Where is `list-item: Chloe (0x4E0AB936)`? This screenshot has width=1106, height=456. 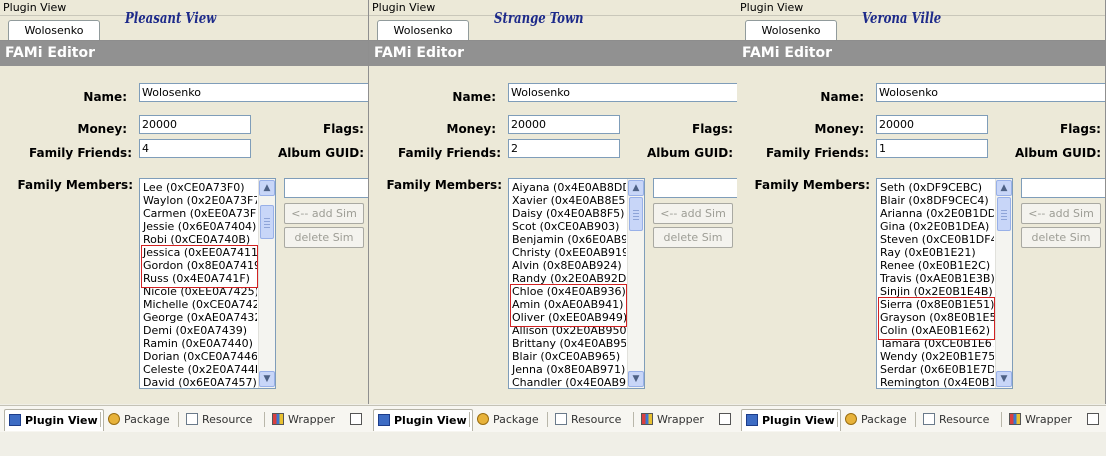 list-item: Chloe (0x4E0AB936) is located at coordinates (568, 291).